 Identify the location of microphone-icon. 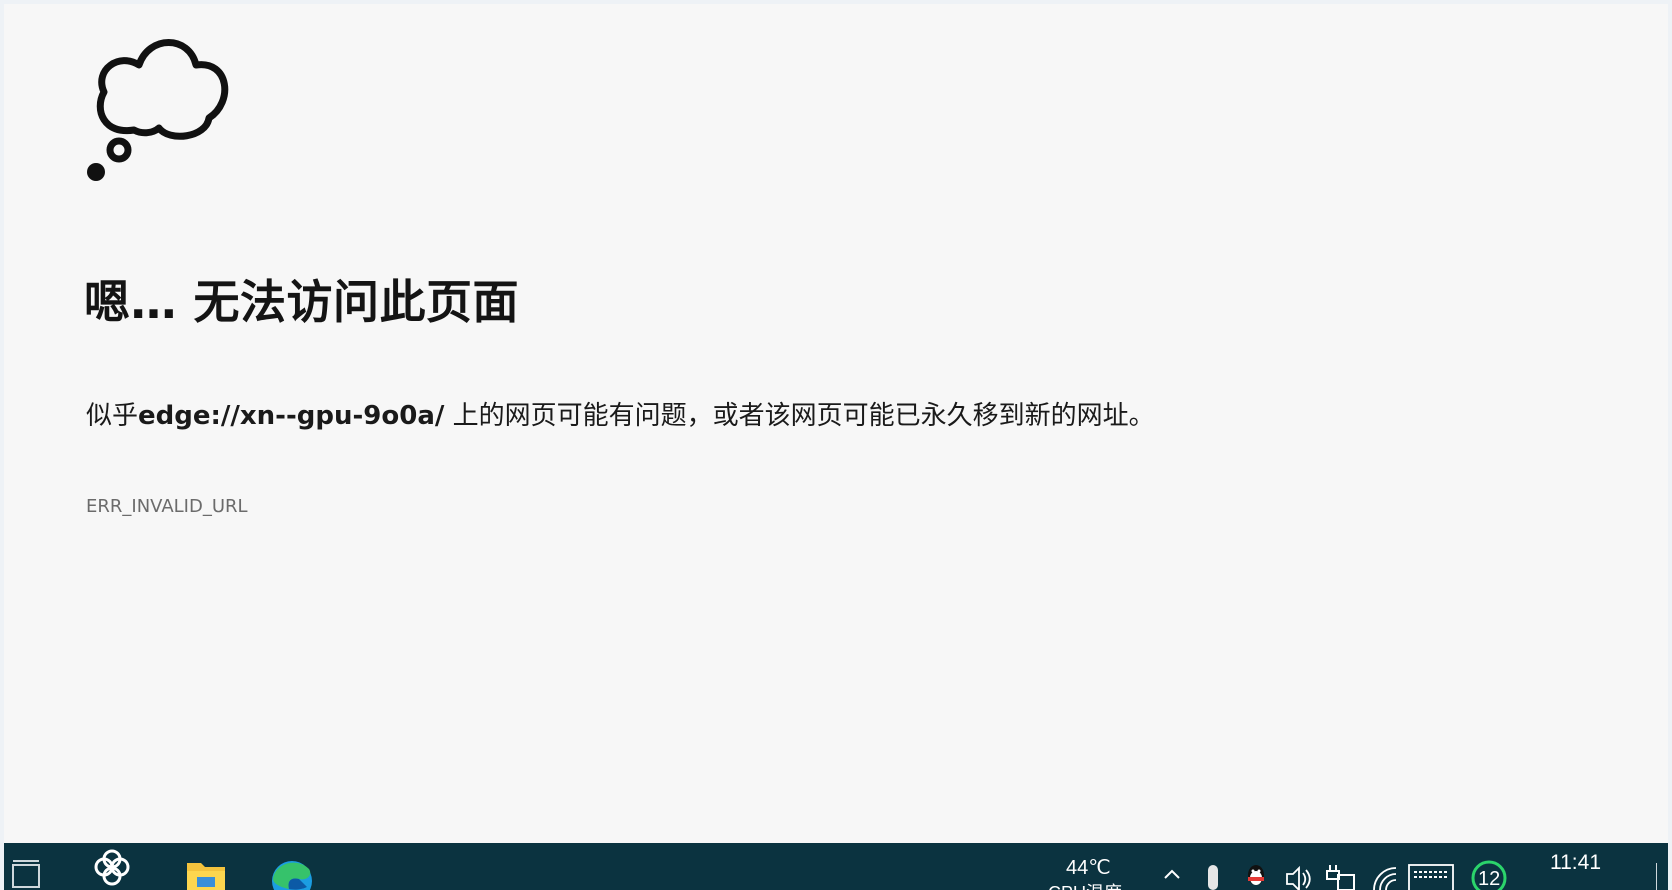
(1213, 877).